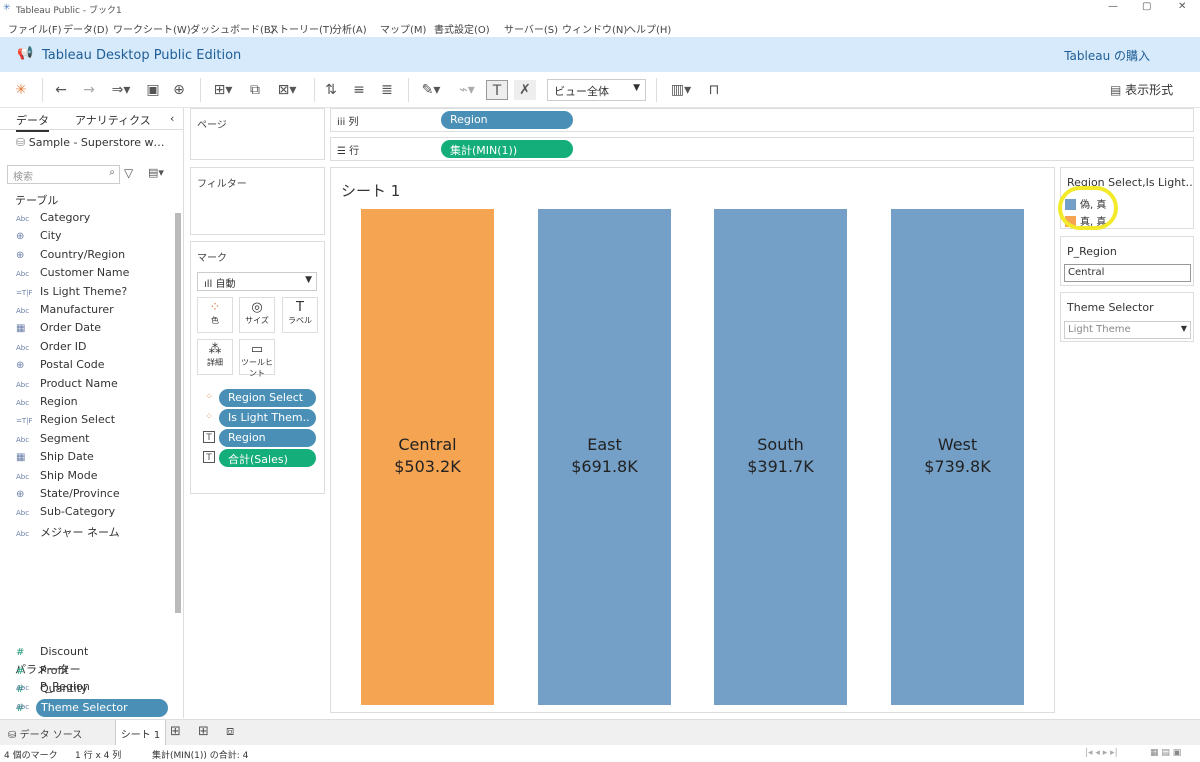  I want to click on p-region-input: Central, so click(1127, 273).